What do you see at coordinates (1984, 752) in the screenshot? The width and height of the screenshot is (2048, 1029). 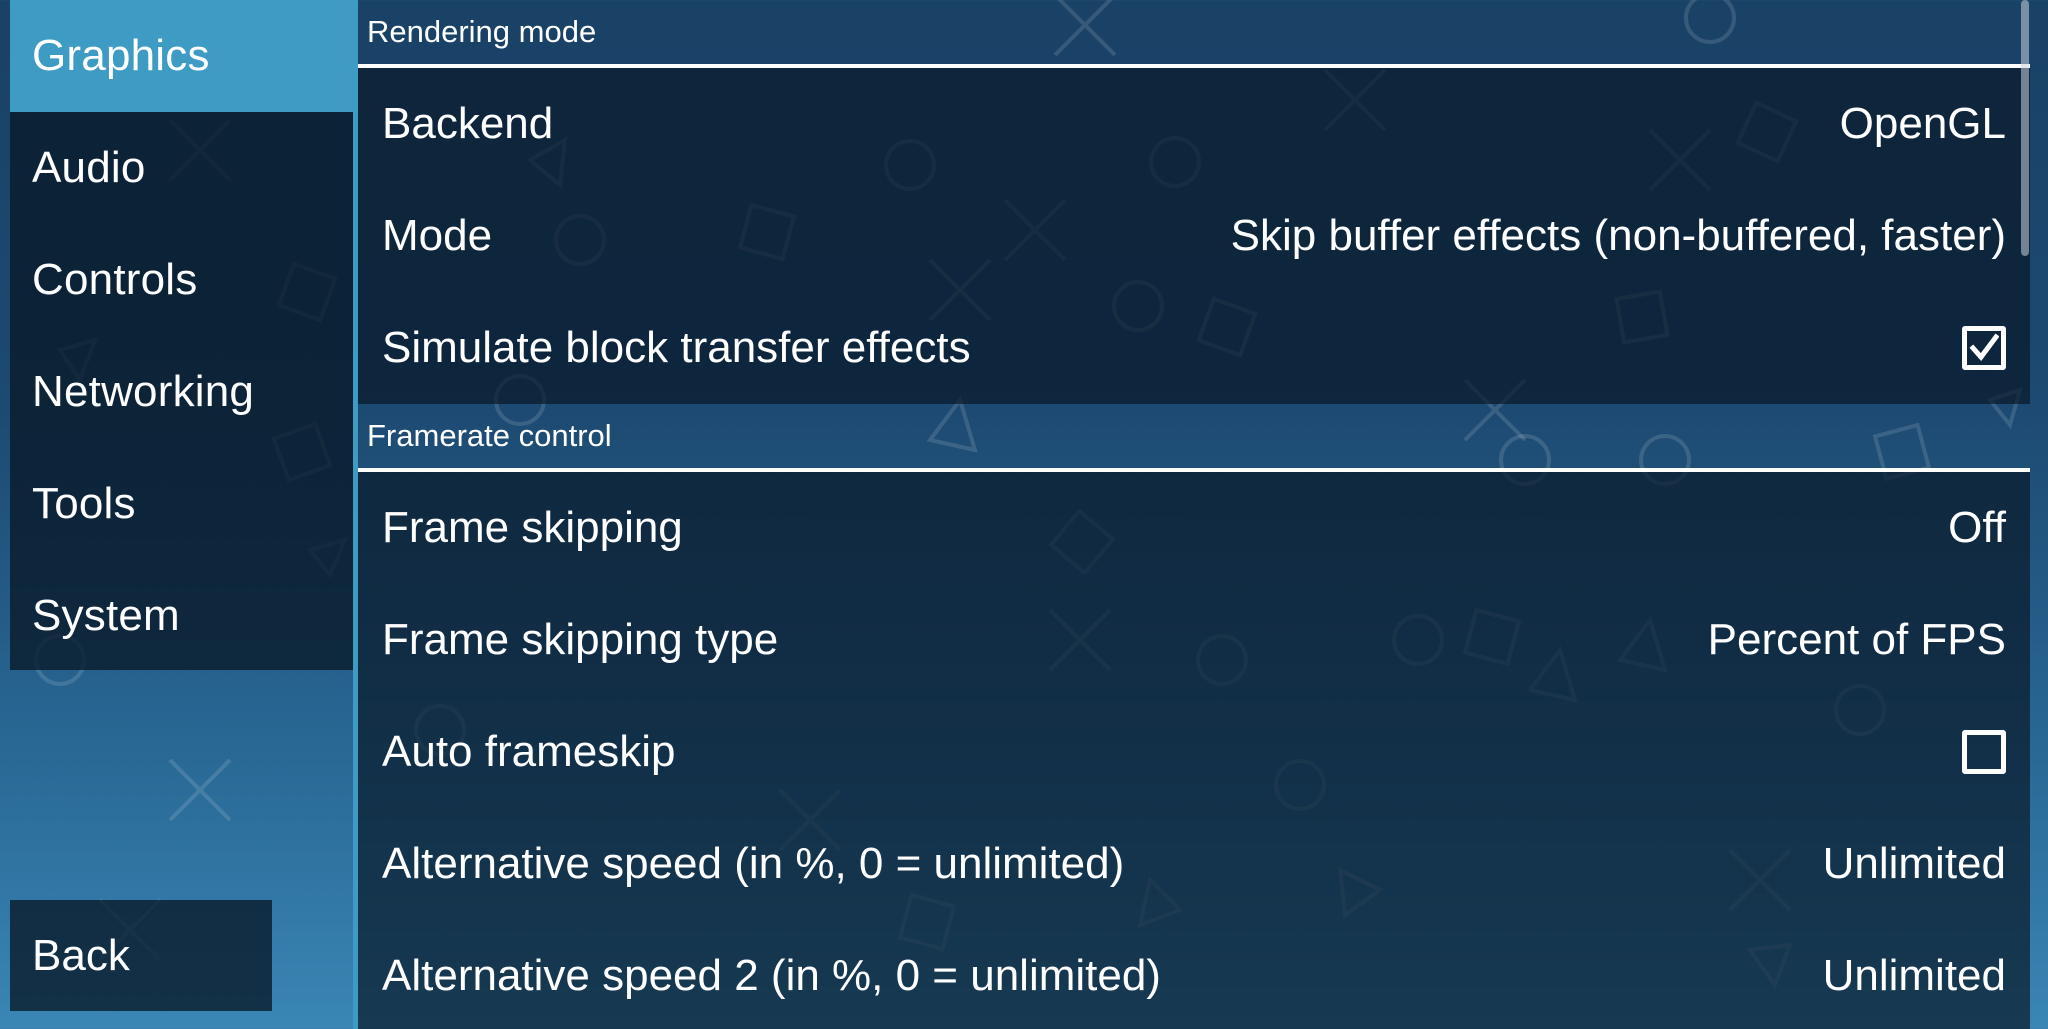 I see `checkbox-unchecked-icon` at bounding box center [1984, 752].